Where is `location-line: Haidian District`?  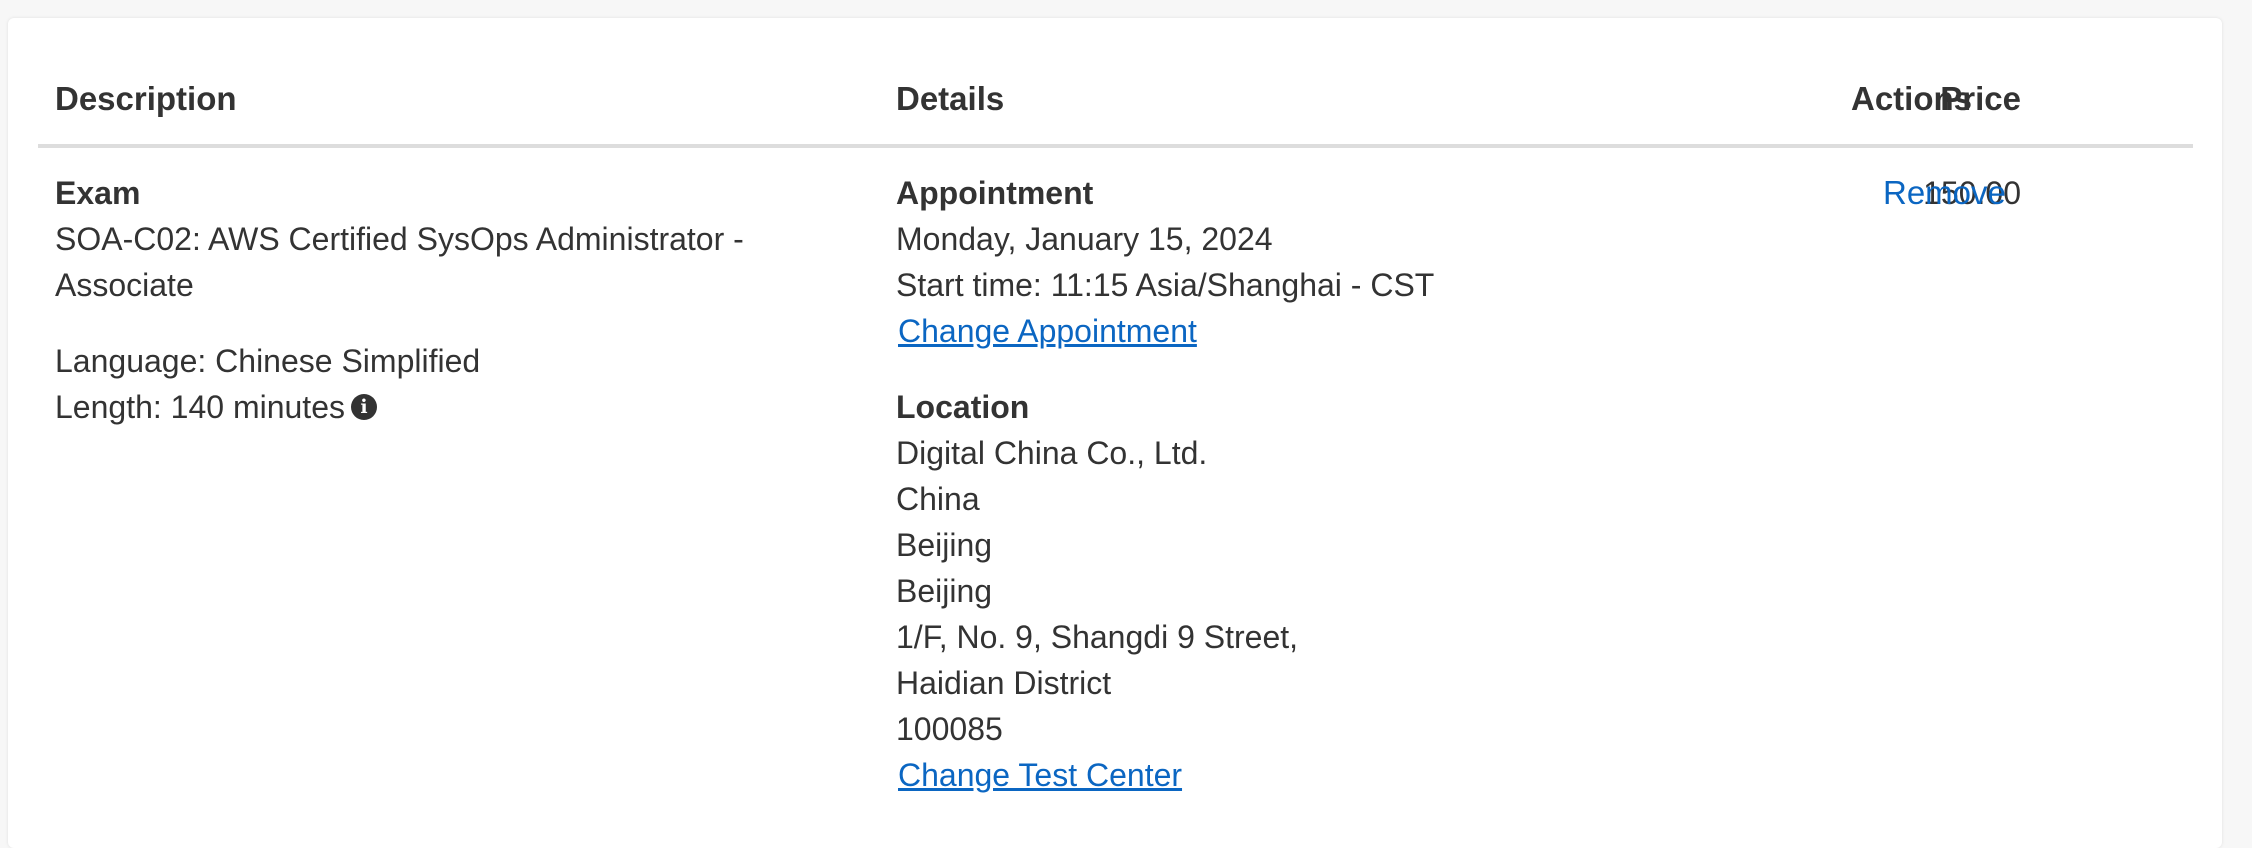
location-line: Haidian District is located at coordinates (1004, 683).